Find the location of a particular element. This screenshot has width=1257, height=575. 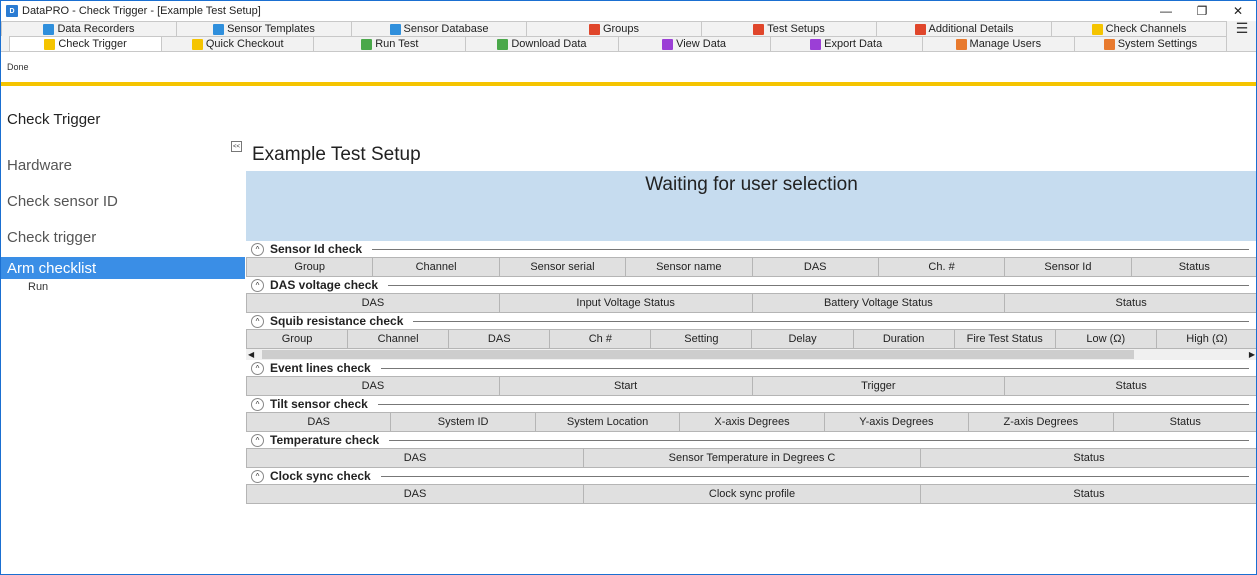

column-header: Sensor Temperature in Degrees C is located at coordinates (752, 458).